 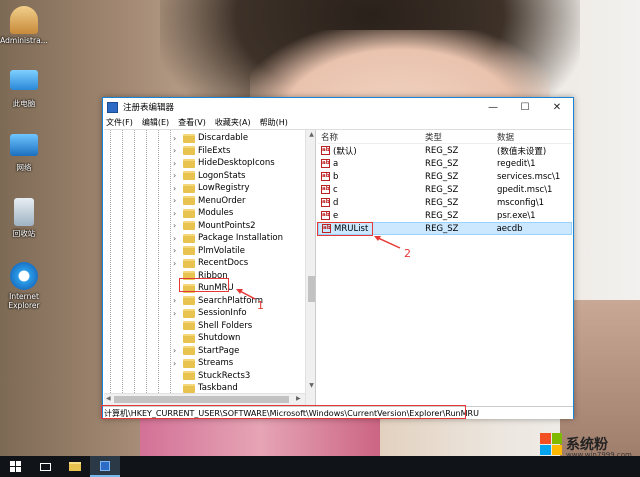 What do you see at coordinates (24, 218) in the screenshot?
I see `desktop-icon-recycle-bin: 回收站` at bounding box center [24, 218].